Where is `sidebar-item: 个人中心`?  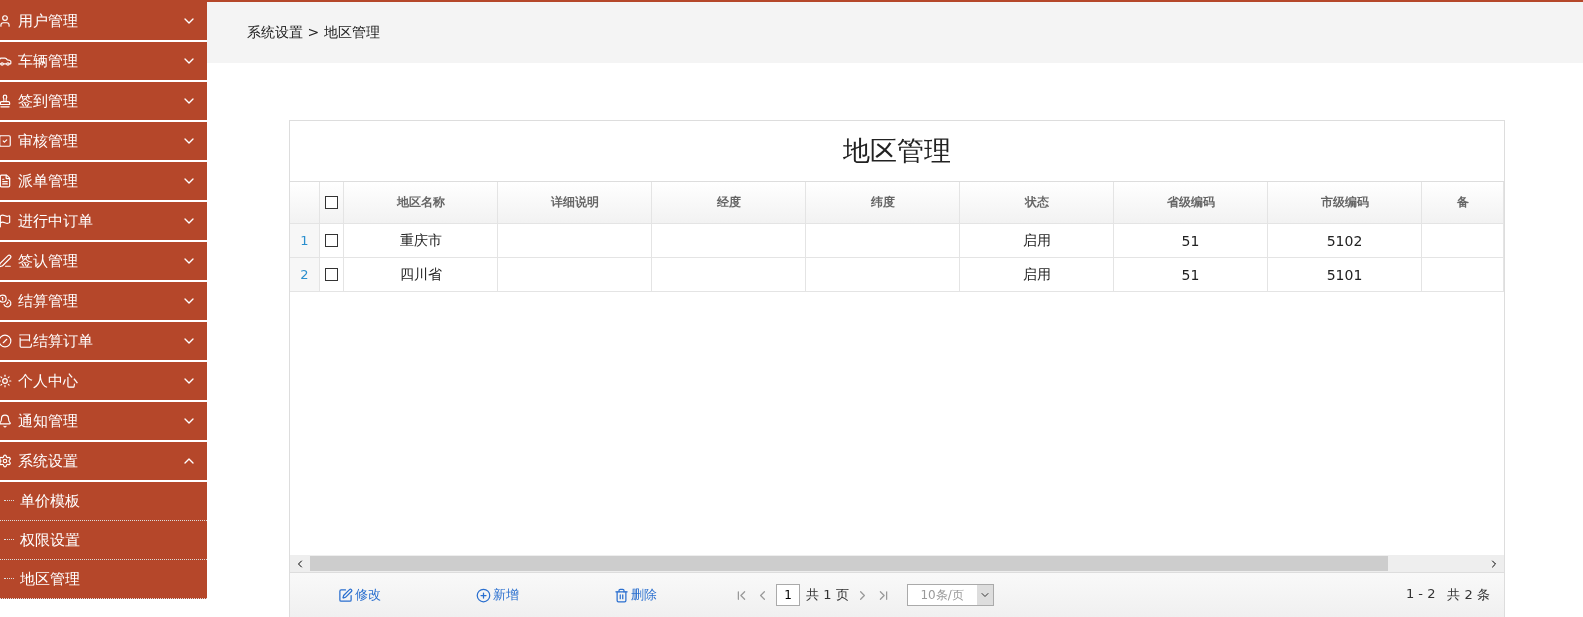
sidebar-item: 个人中心 is located at coordinates (103, 382).